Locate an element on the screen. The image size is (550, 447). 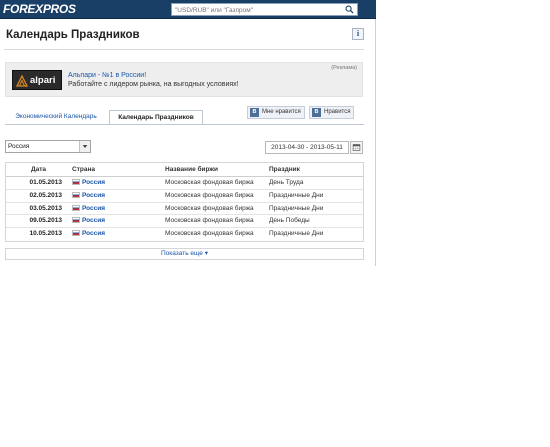
ad-link: Альпари - №1 в России! is located at coordinates (107, 75).